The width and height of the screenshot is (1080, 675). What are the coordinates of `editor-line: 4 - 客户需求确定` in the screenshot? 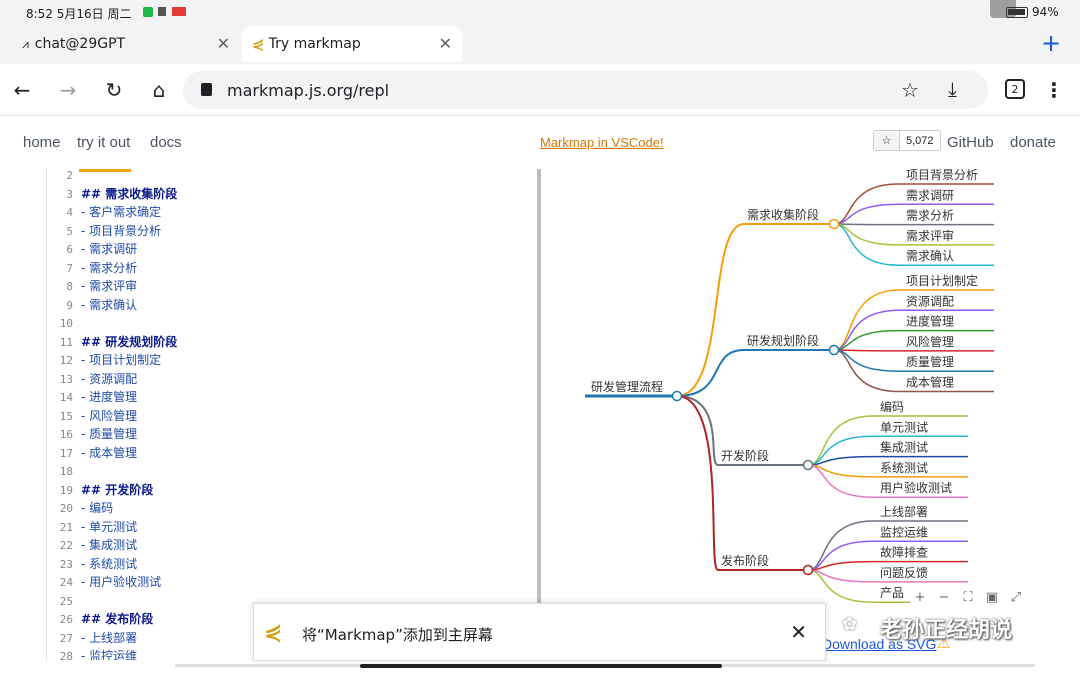 It's located at (104, 212).